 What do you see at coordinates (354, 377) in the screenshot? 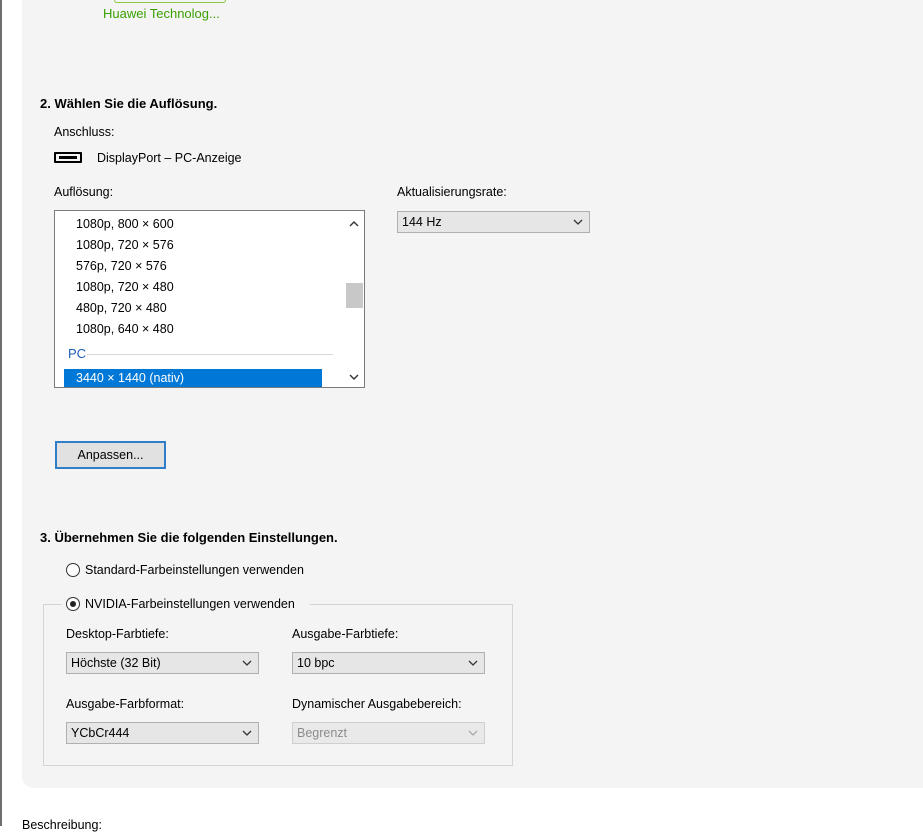
I see `scroll-down-icon` at bounding box center [354, 377].